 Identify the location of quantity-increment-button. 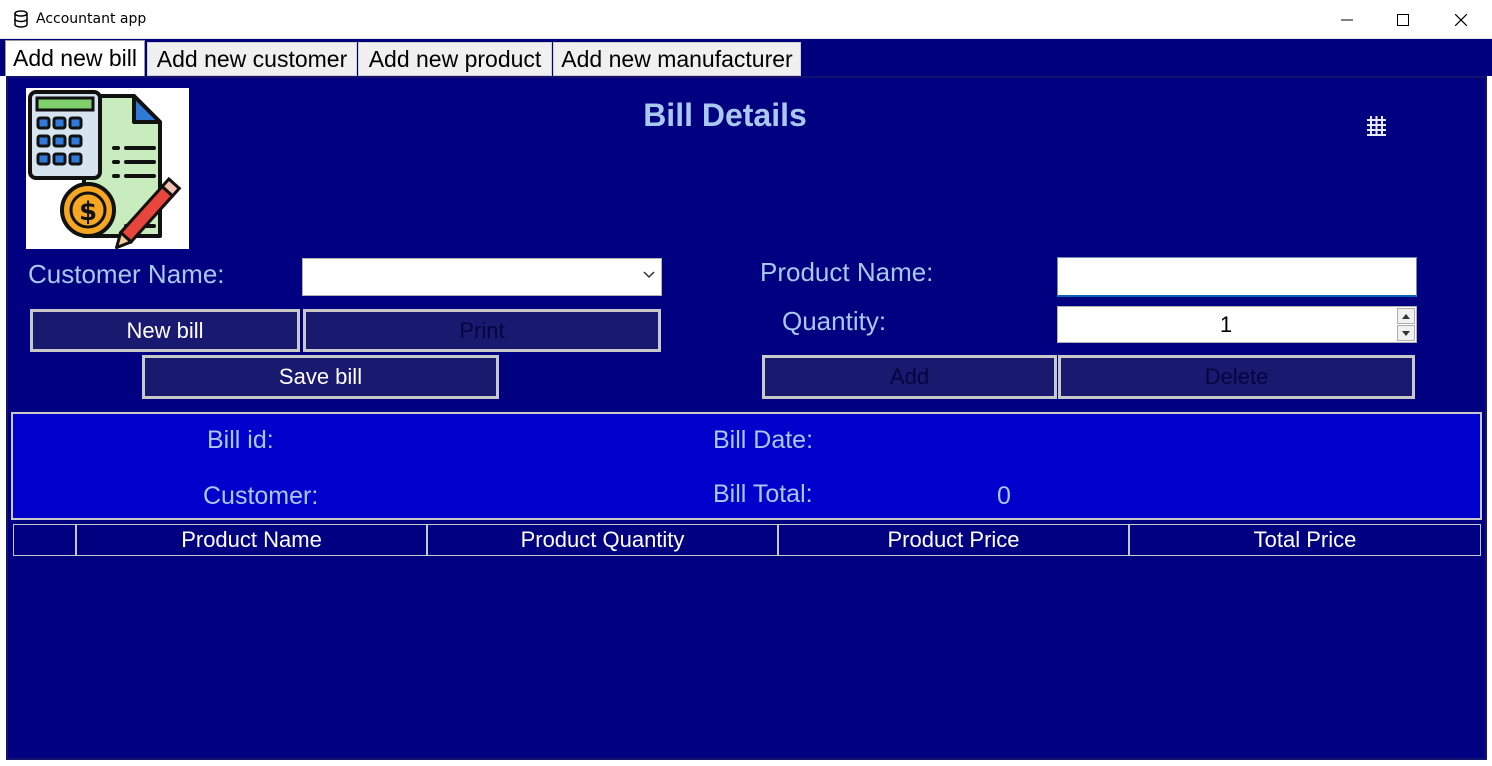
(1406, 316).